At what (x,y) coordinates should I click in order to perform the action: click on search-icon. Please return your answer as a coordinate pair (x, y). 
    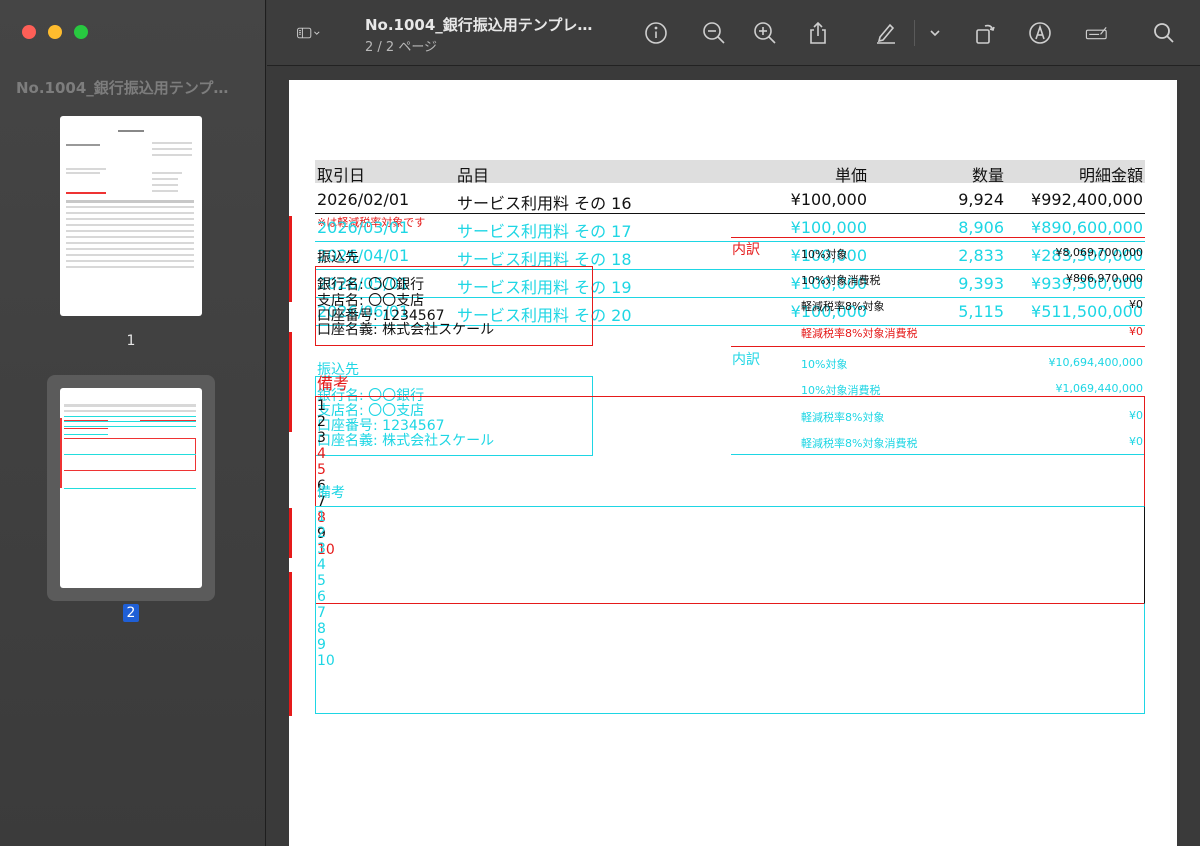
    Looking at the image, I should click on (1164, 33).